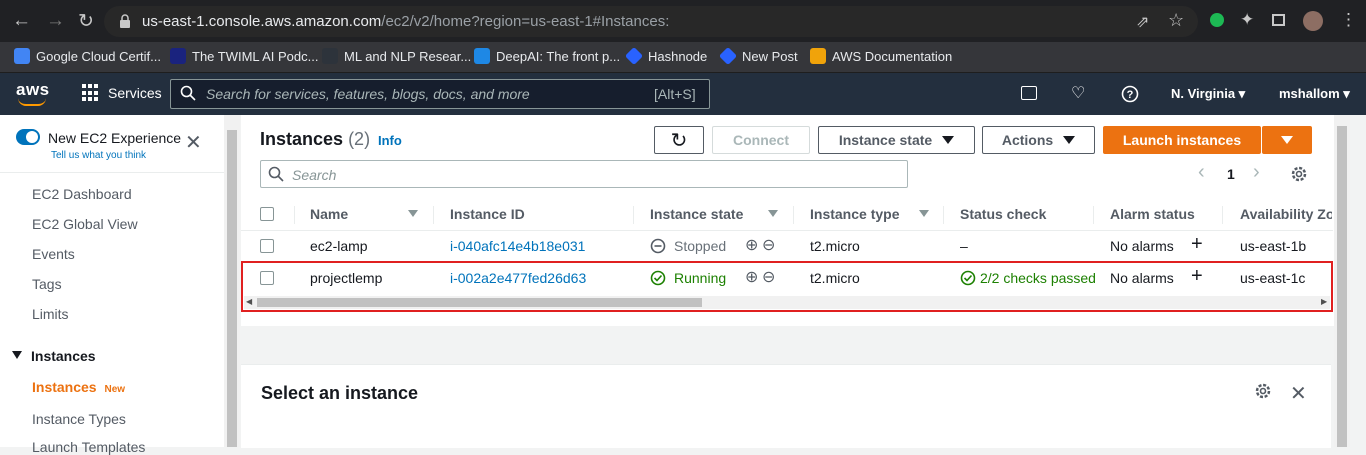  Describe the element at coordinates (21, 21) in the screenshot. I see `back-icon: ←` at that location.